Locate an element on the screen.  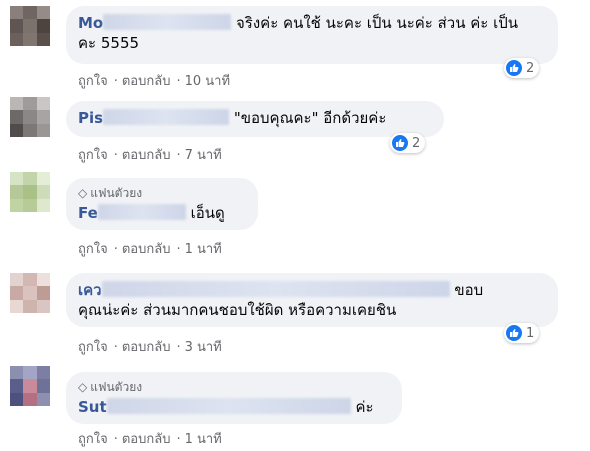
timestamp: 7 นาที is located at coordinates (203, 155).